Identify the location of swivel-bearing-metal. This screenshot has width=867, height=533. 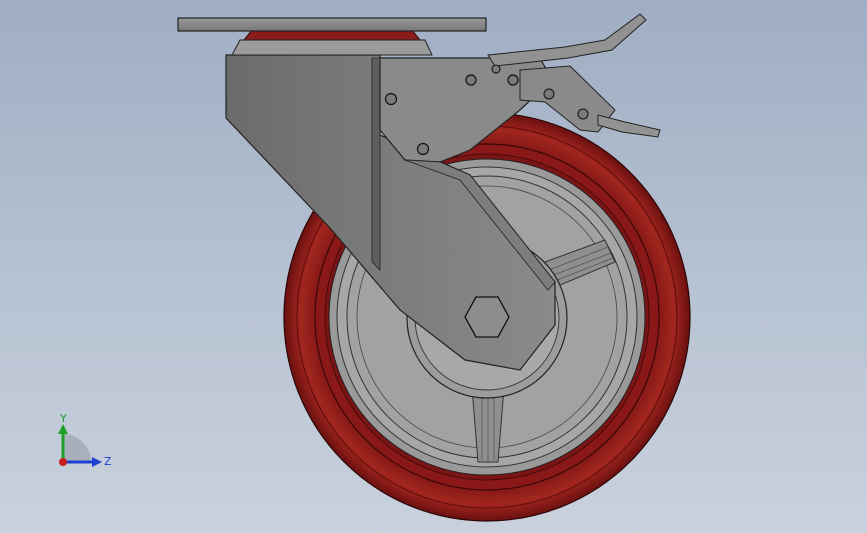
(332, 47).